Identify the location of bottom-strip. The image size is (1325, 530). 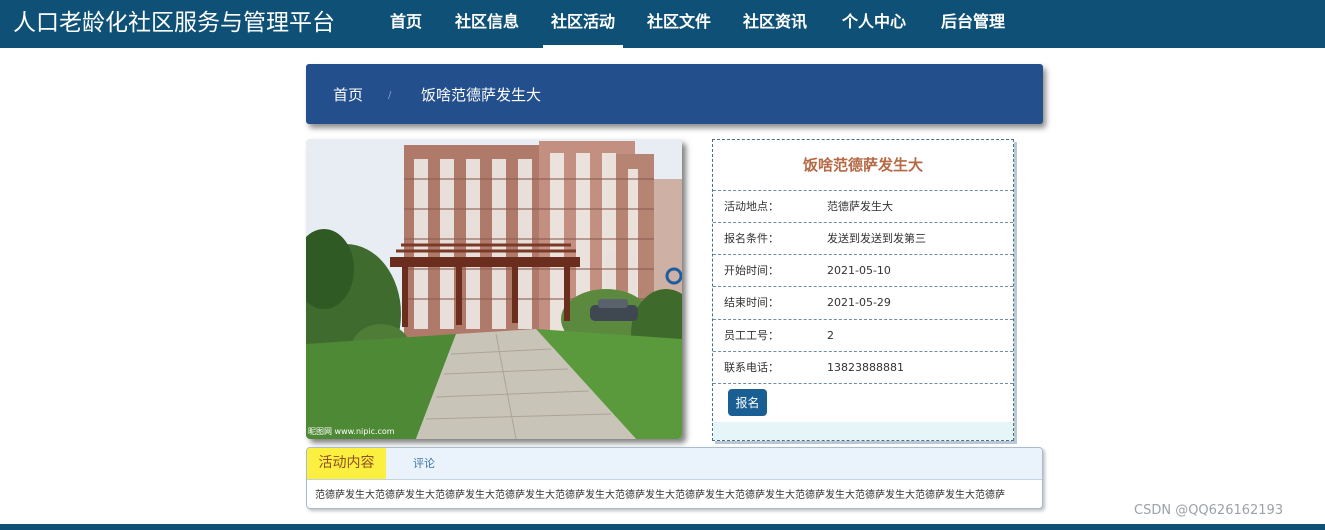
(662, 527).